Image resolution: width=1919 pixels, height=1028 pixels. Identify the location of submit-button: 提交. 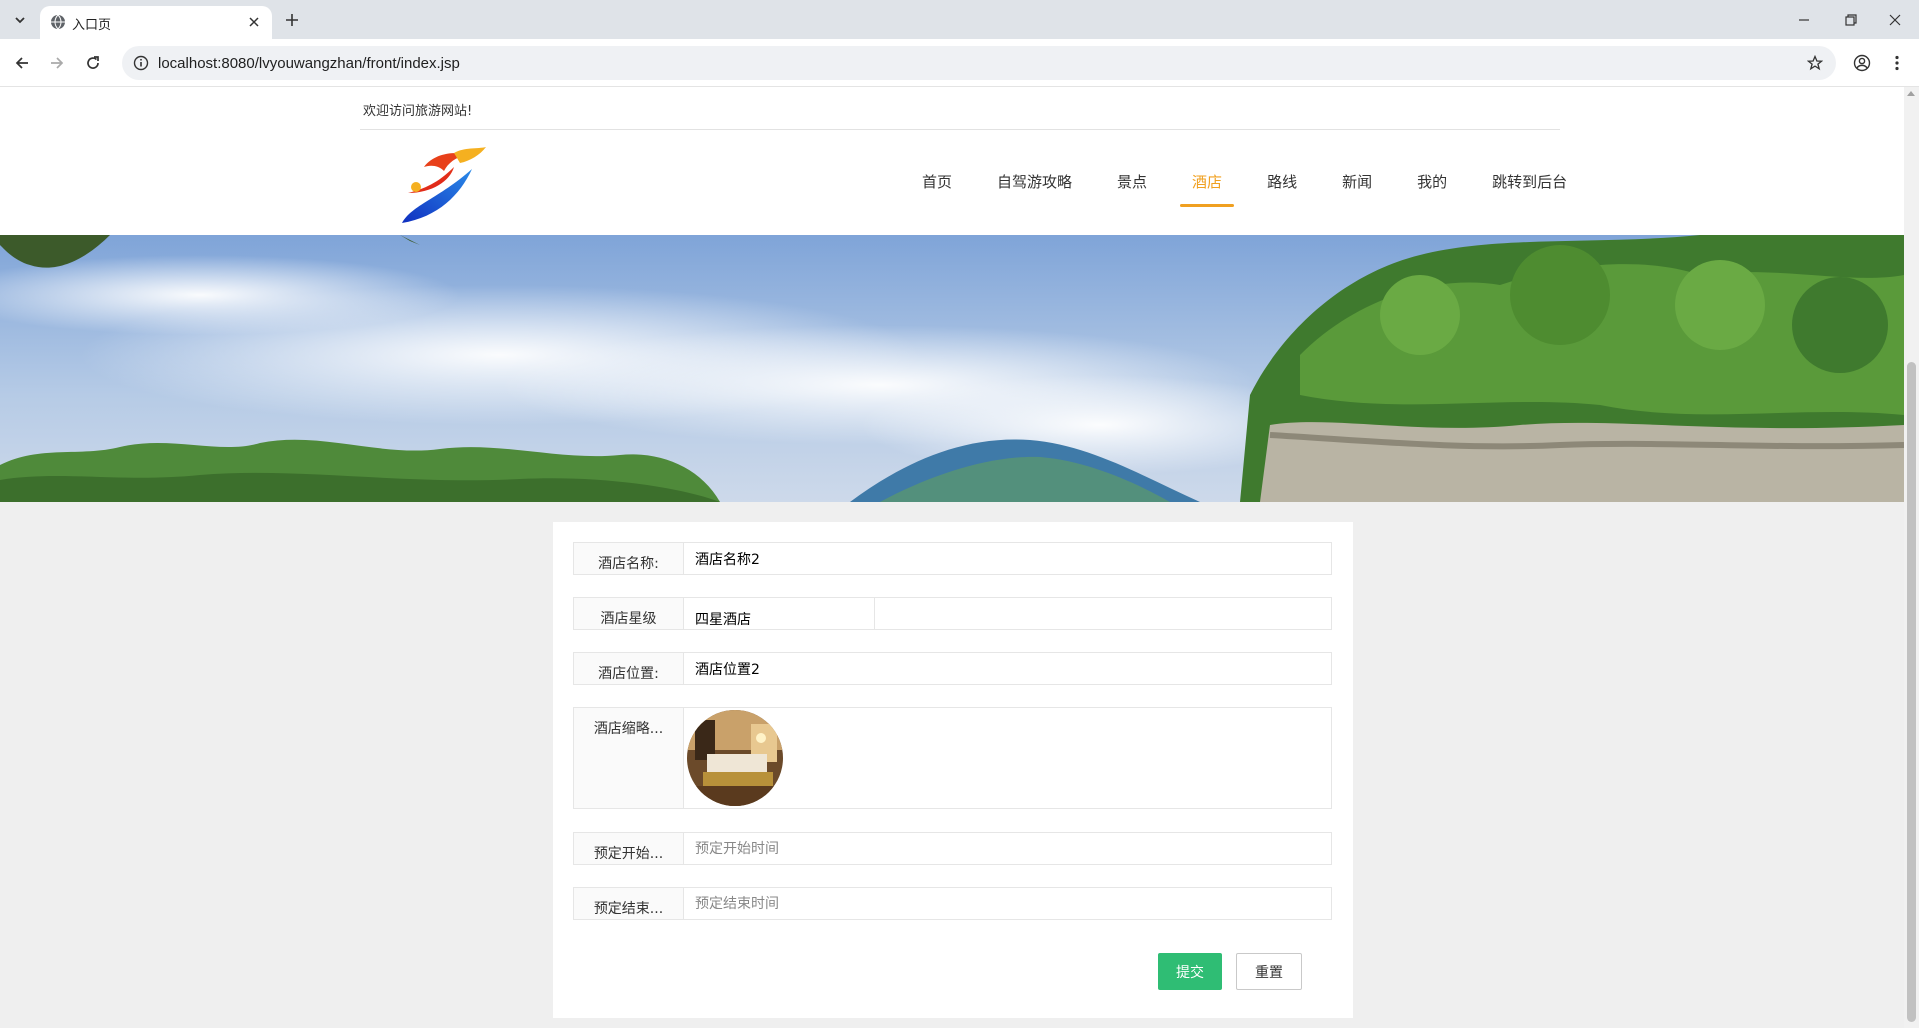
(1190, 971).